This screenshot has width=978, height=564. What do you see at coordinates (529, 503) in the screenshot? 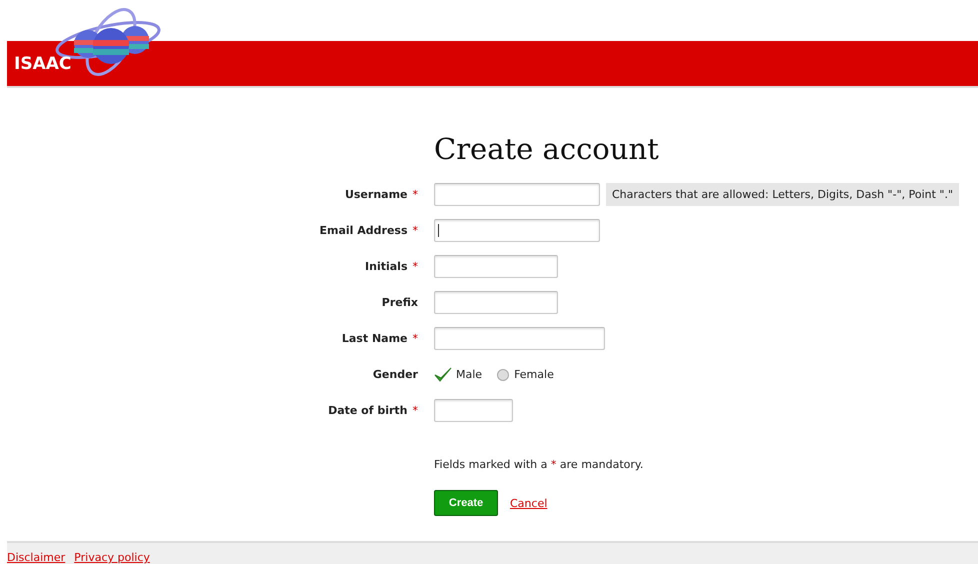
I see `cancel-link: Cancel` at bounding box center [529, 503].